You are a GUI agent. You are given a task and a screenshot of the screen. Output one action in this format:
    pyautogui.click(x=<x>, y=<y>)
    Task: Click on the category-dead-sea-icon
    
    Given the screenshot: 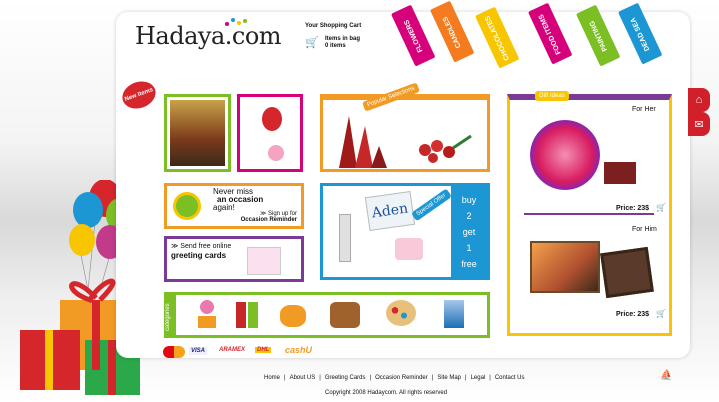 What is the action you would take?
    pyautogui.click(x=454, y=314)
    